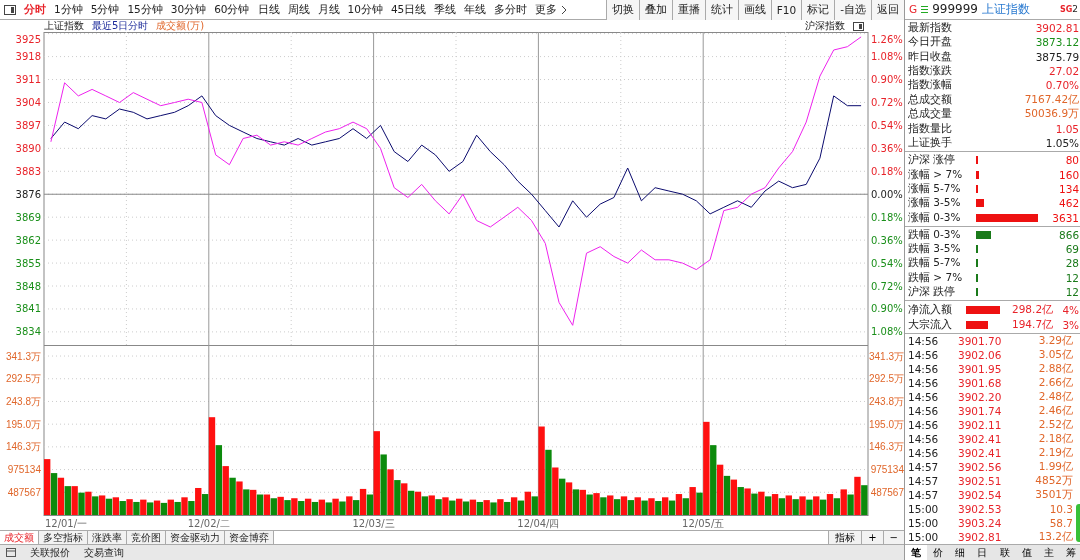 The height and width of the screenshot is (560, 1080). Describe the element at coordinates (1072, 277) in the screenshot. I see `breadth-count: 12` at that location.